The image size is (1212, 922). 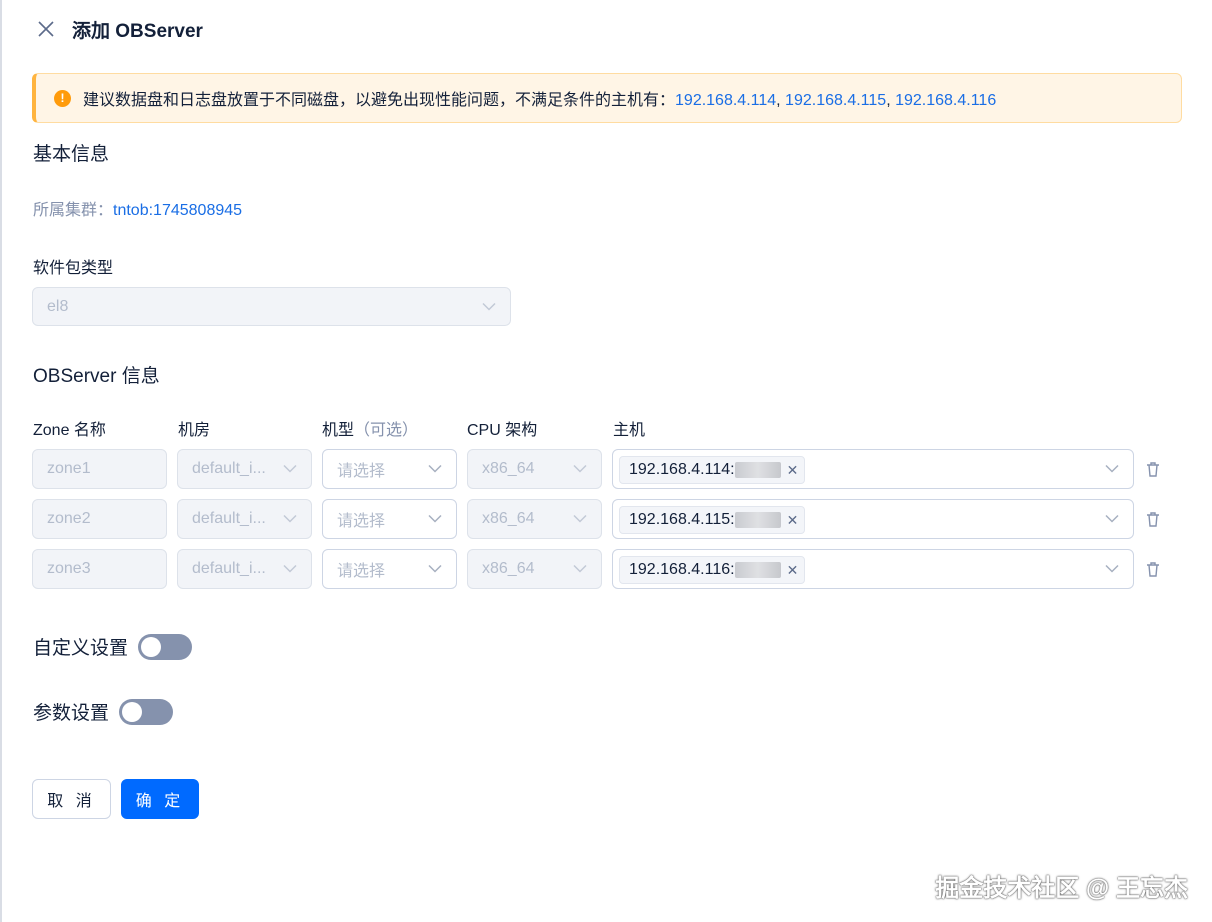 What do you see at coordinates (379, 100) in the screenshot?
I see `alert-text: 建议数据盘和日志盘放置于不同磁盘，以避免出现性能问题，不满足条件的主机有：` at bounding box center [379, 100].